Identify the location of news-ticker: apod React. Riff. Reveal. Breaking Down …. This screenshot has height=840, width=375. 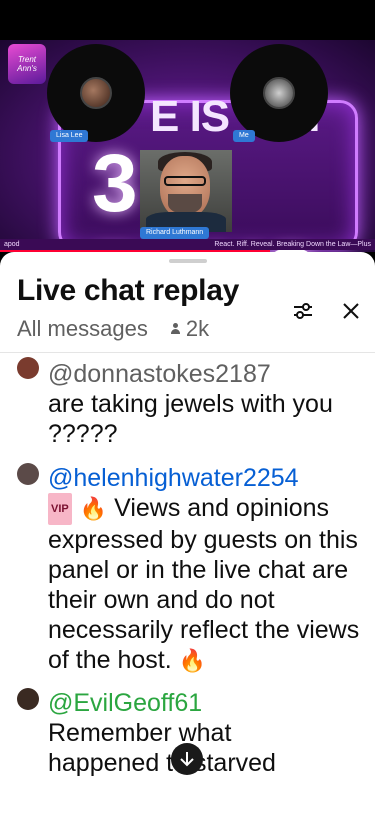
(187, 244).